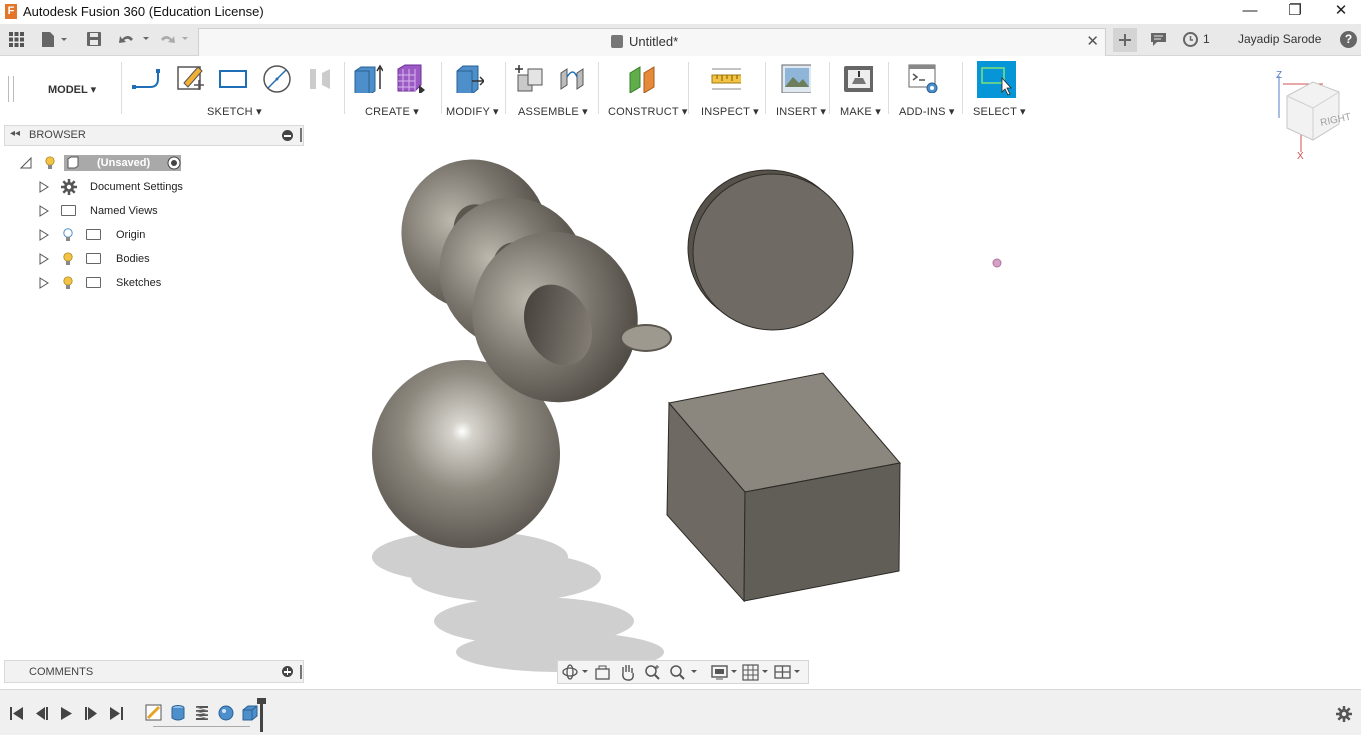 Image resolution: width=1361 pixels, height=735 pixels. Describe the element at coordinates (472, 111) in the screenshot. I see `modify-menu: MODIFY ▾` at that location.